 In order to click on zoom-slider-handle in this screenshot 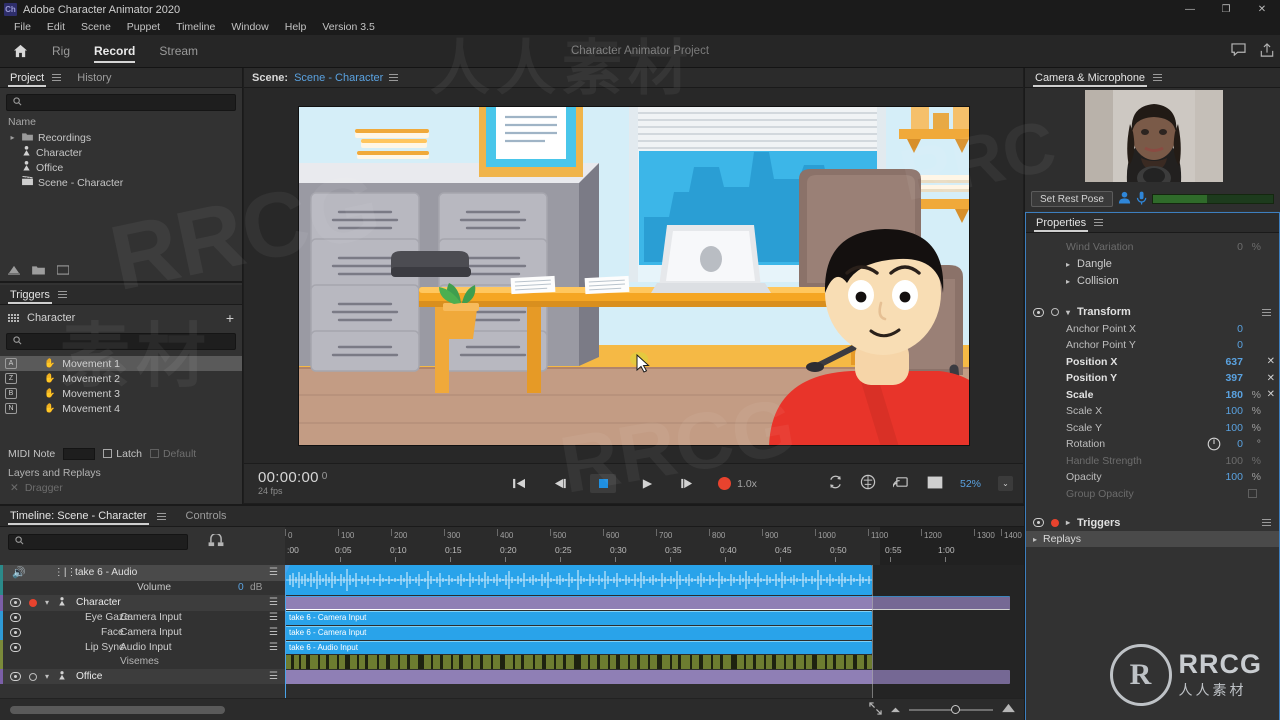, I will do `click(955, 709)`.